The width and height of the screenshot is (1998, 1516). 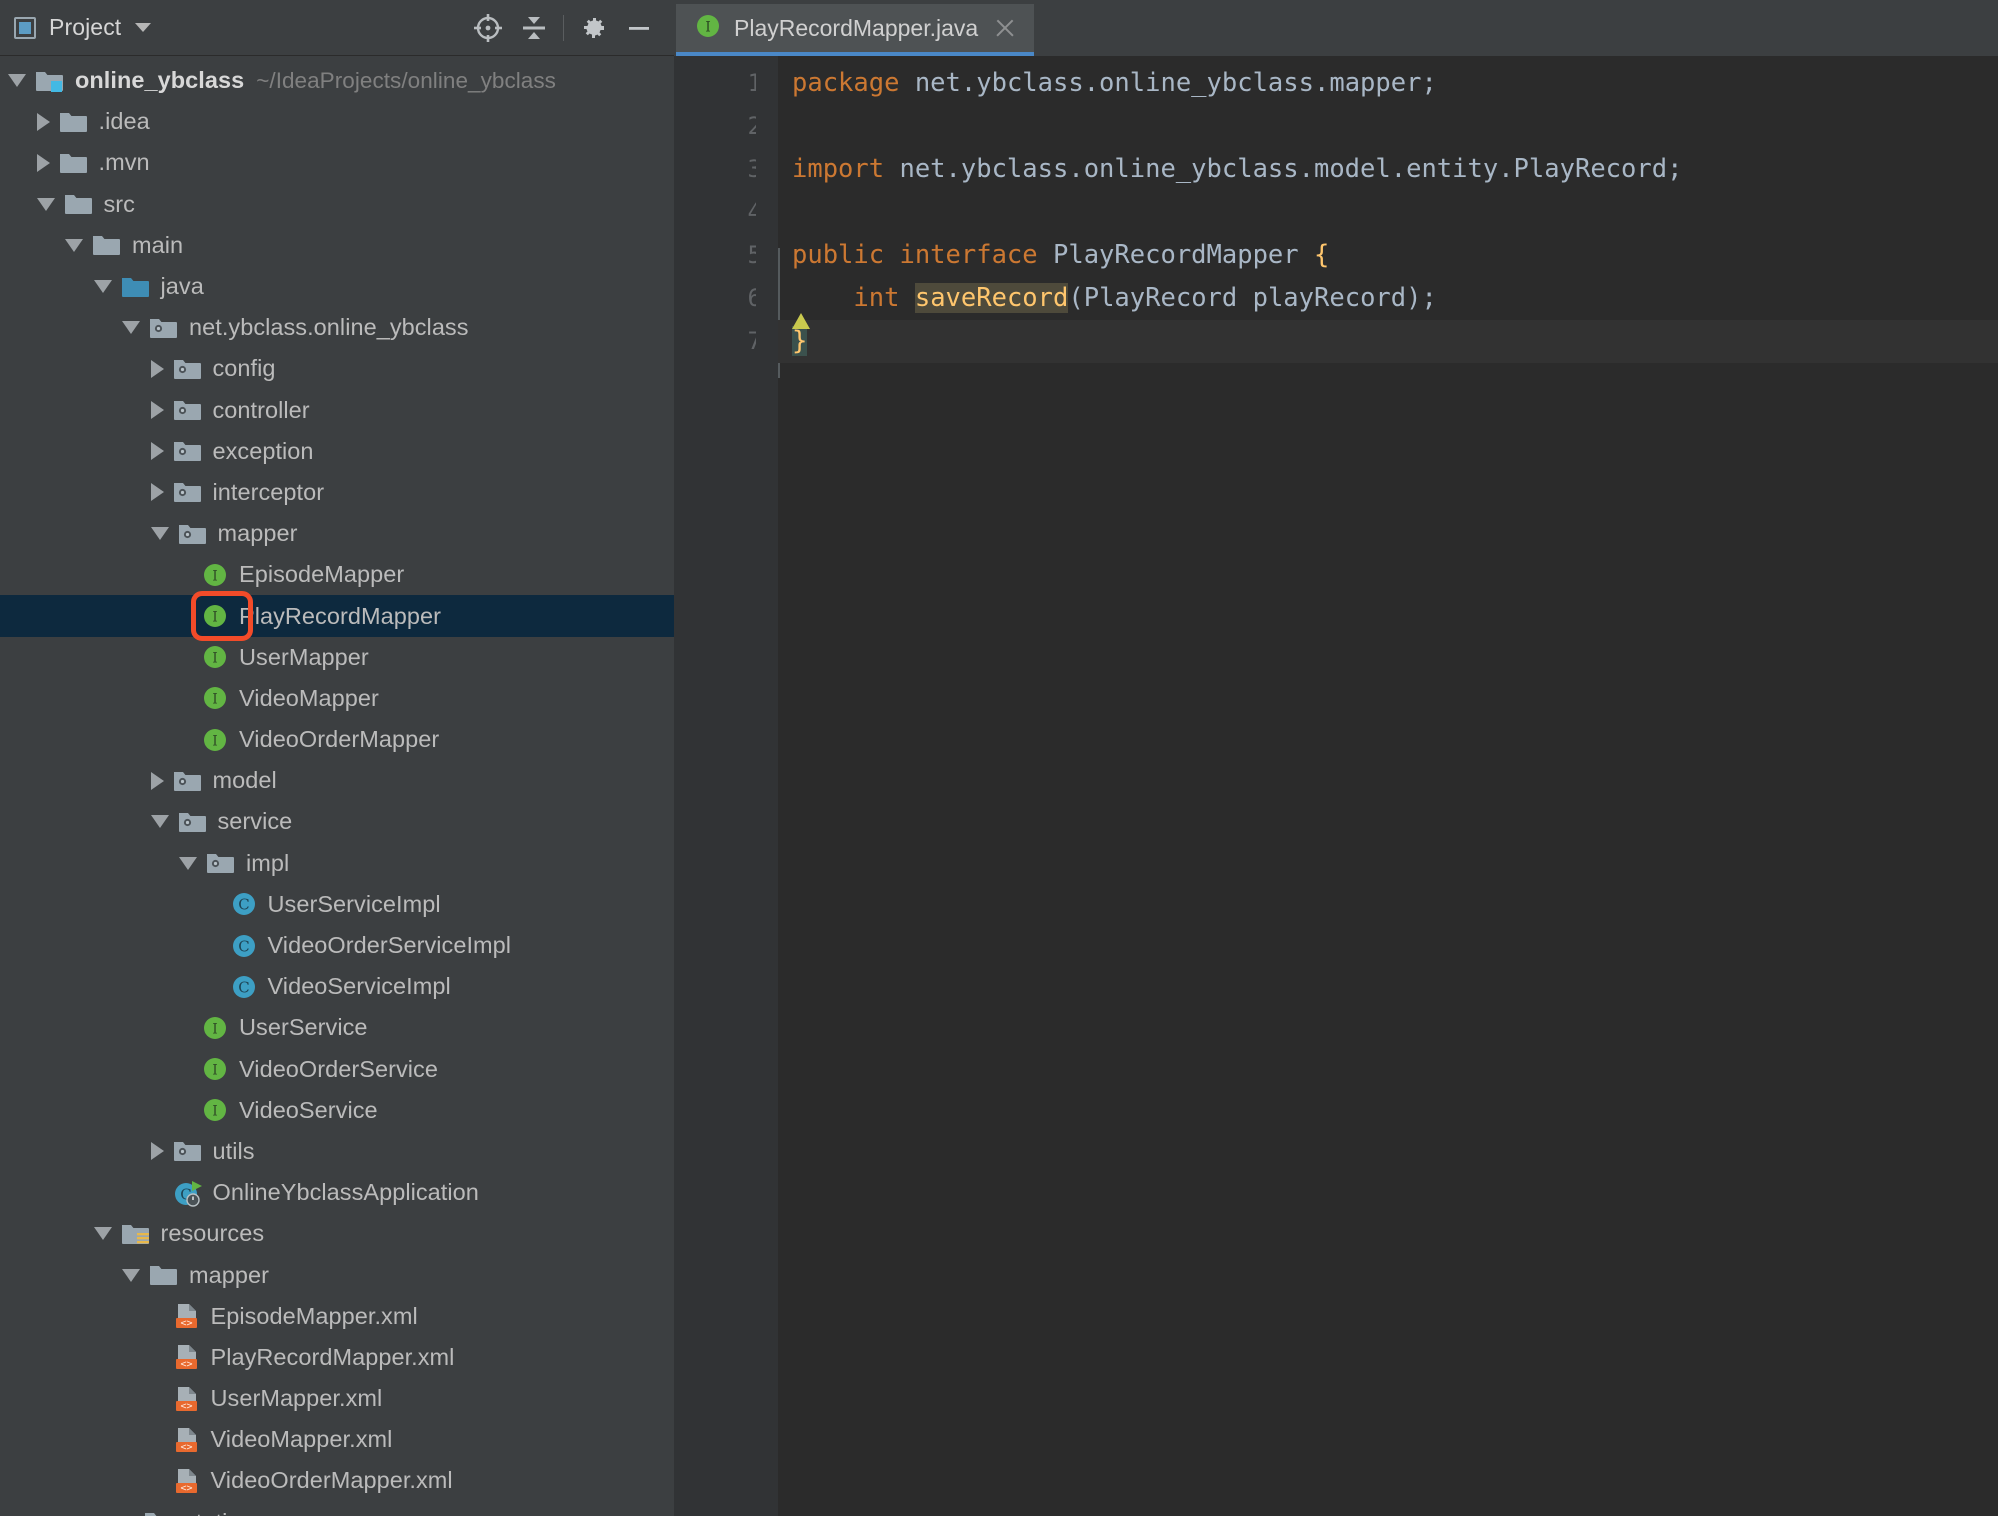 I want to click on code-line: int saveRecord(PlayRecord playRecord);, so click(x=1388, y=298).